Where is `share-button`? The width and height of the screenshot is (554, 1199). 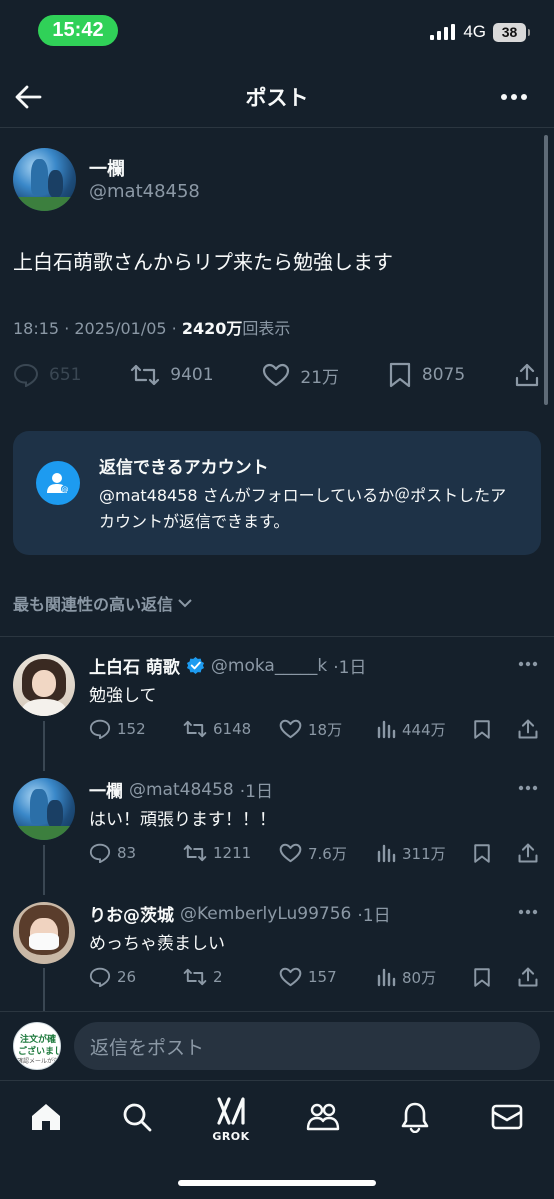
share-button is located at coordinates (527, 375).